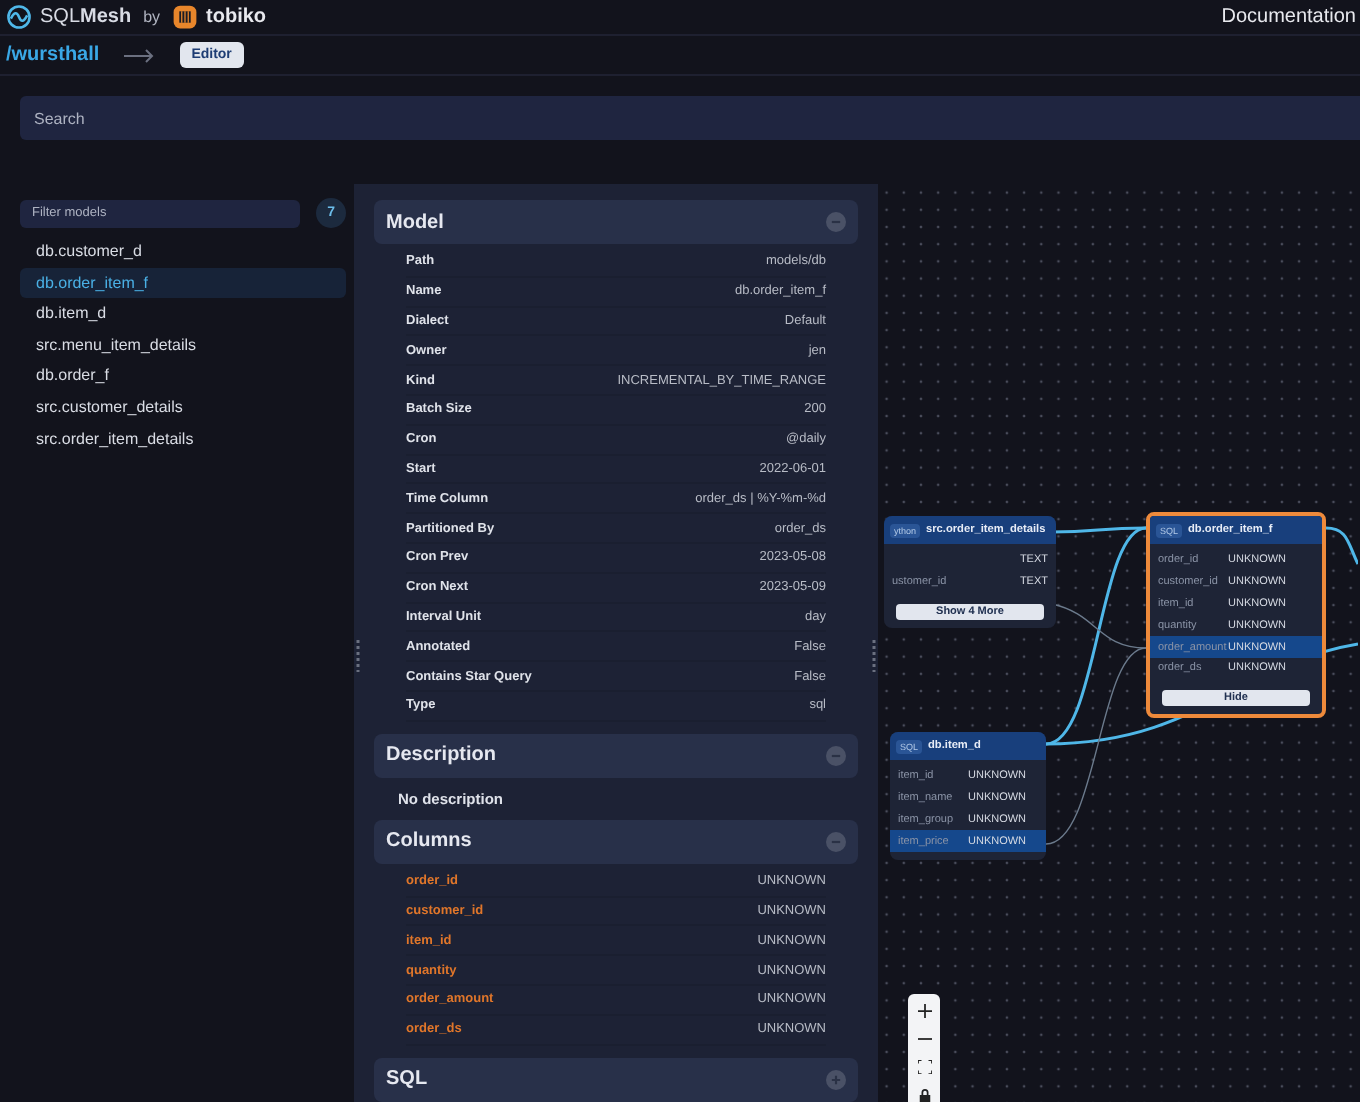 The width and height of the screenshot is (1360, 1102). I want to click on lock-icon, so click(924, 1095).